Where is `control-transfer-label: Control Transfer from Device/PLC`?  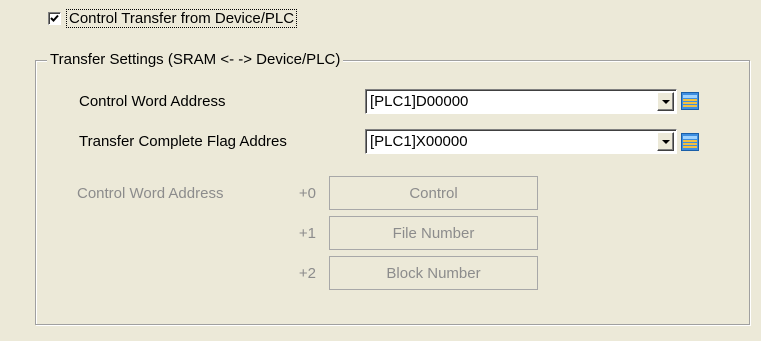
control-transfer-label: Control Transfer from Device/PLC is located at coordinates (181, 18).